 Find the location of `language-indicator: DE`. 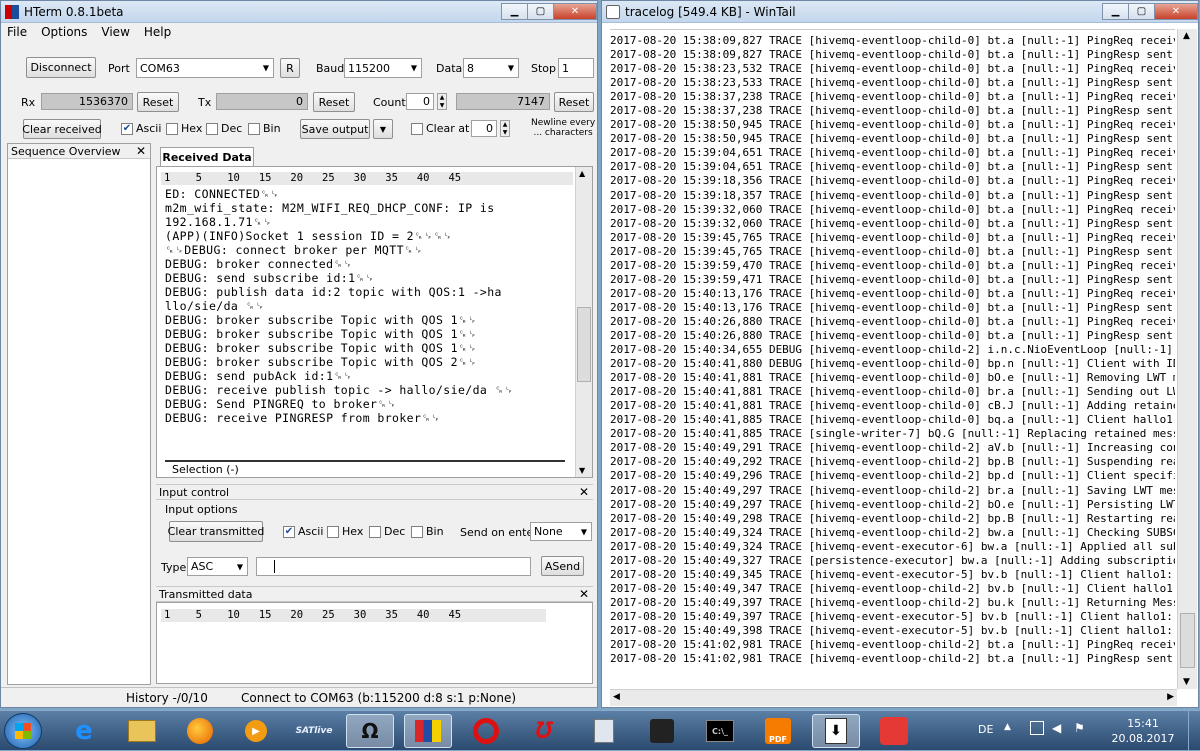

language-indicator: DE is located at coordinates (985, 729).